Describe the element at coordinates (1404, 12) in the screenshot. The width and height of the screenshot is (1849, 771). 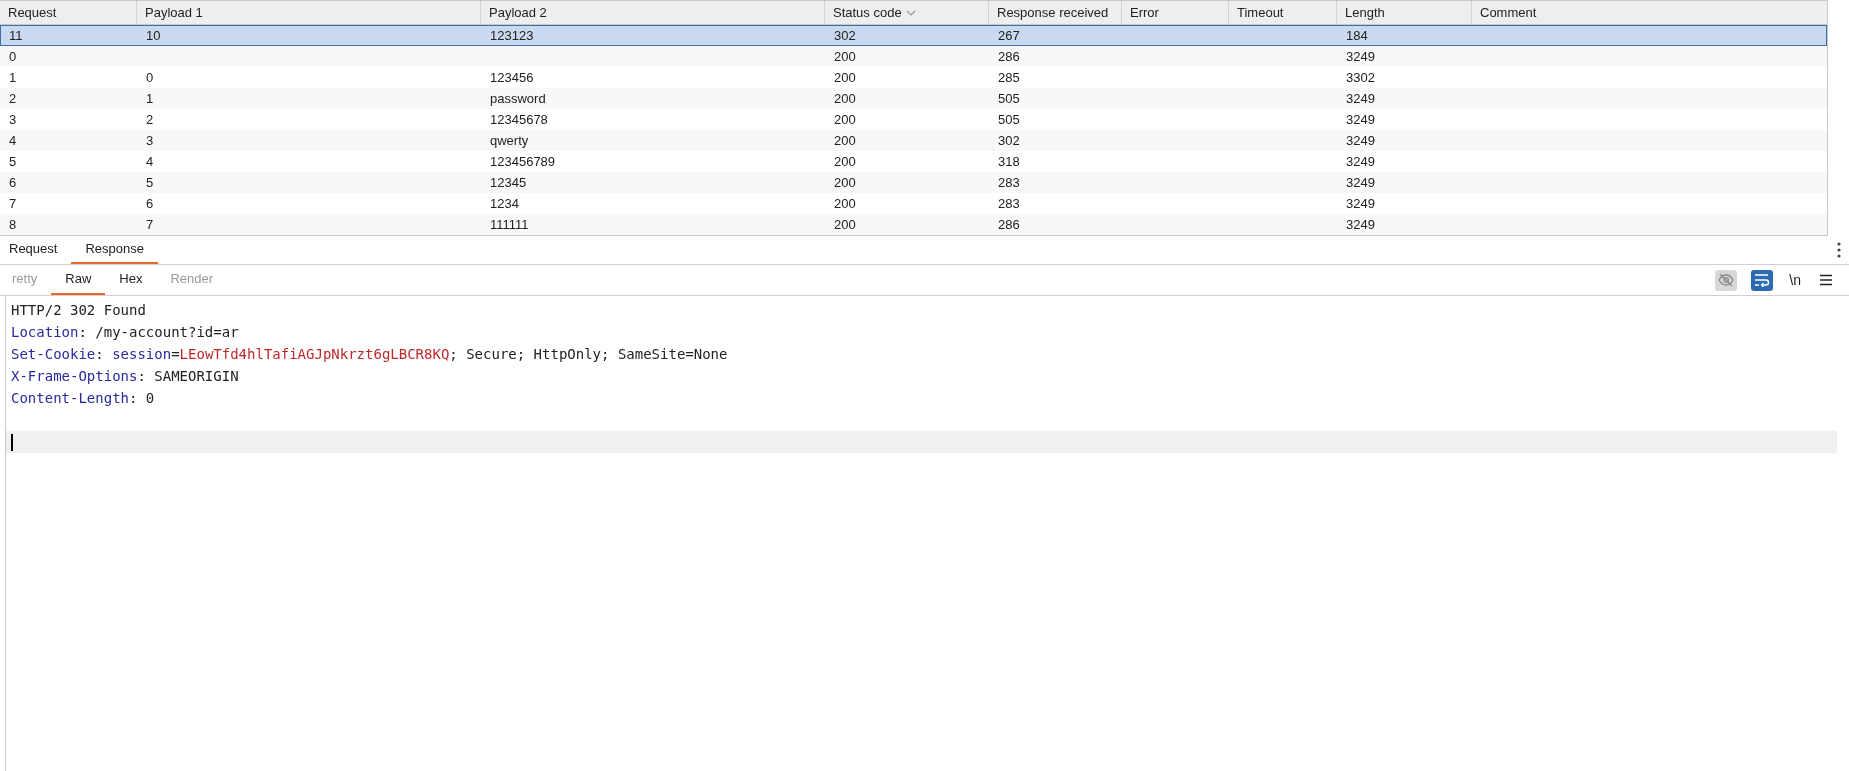
I see `column-header: Length` at that location.